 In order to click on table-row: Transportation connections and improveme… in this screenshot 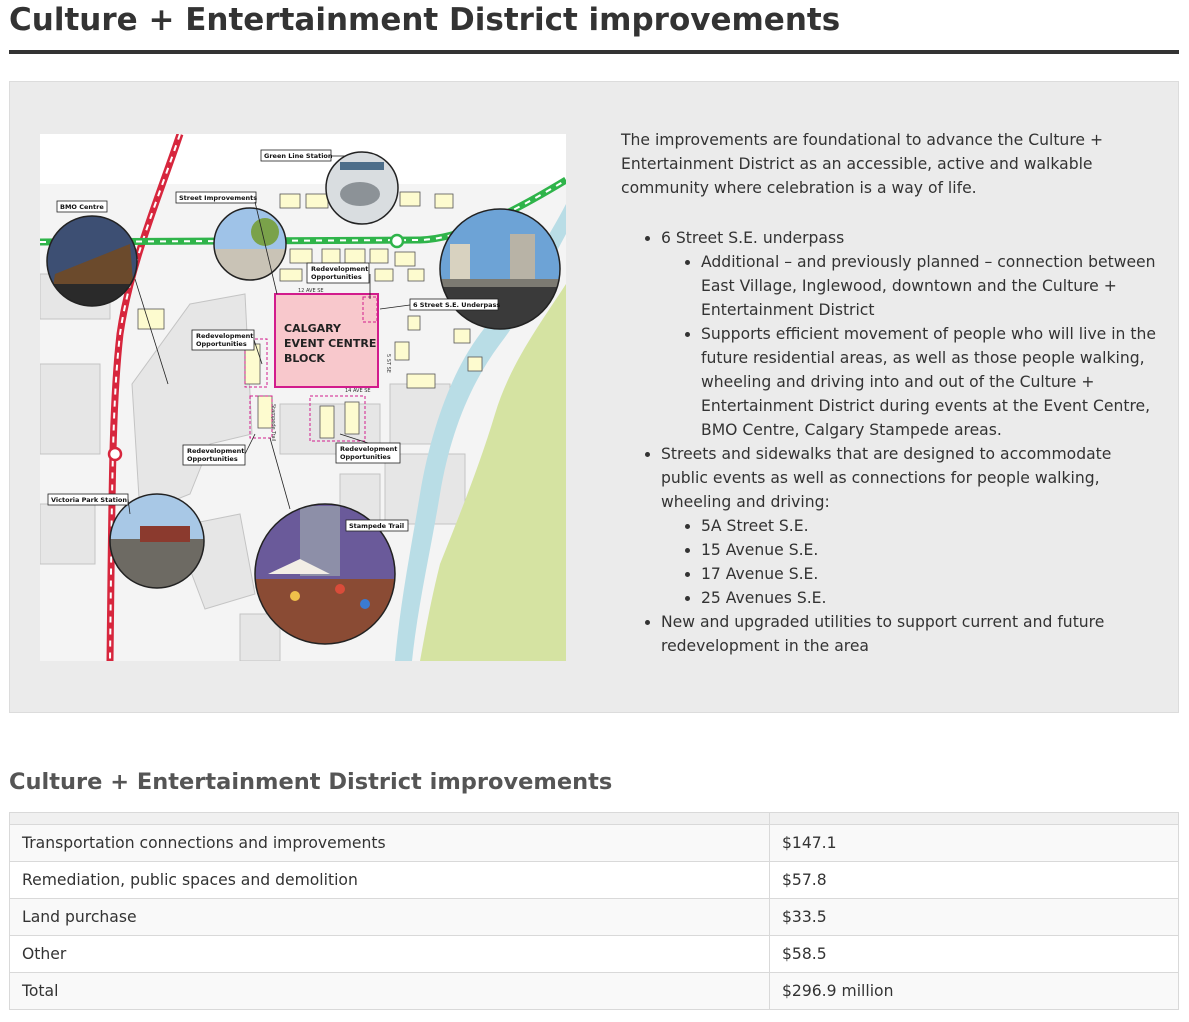, I will do `click(594, 843)`.